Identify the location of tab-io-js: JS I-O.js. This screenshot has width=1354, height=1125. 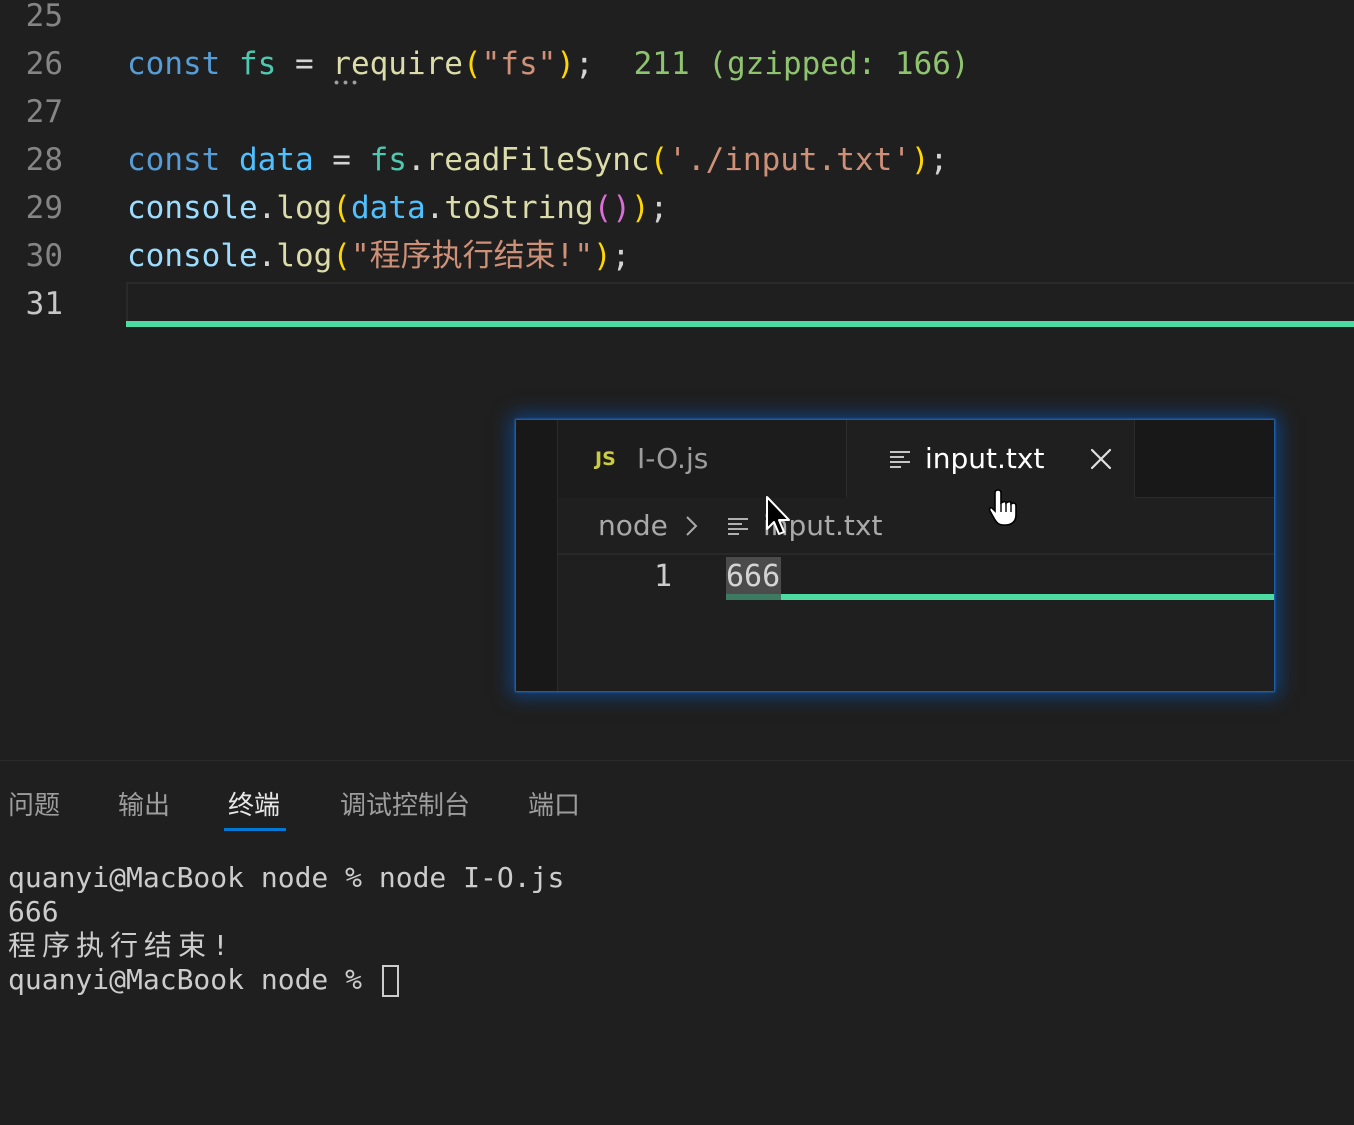
(702, 459).